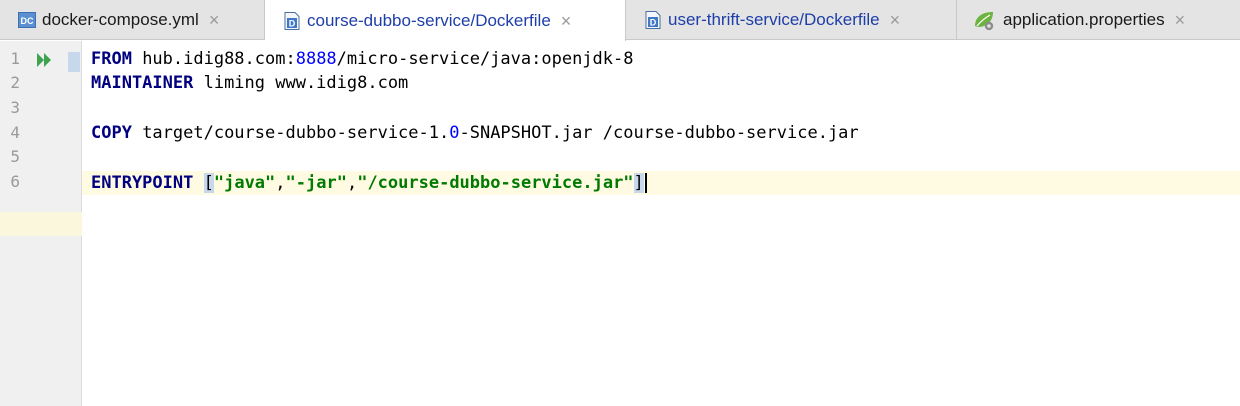  Describe the element at coordinates (208, 183) in the screenshot. I see `bracket-open: [` at that location.